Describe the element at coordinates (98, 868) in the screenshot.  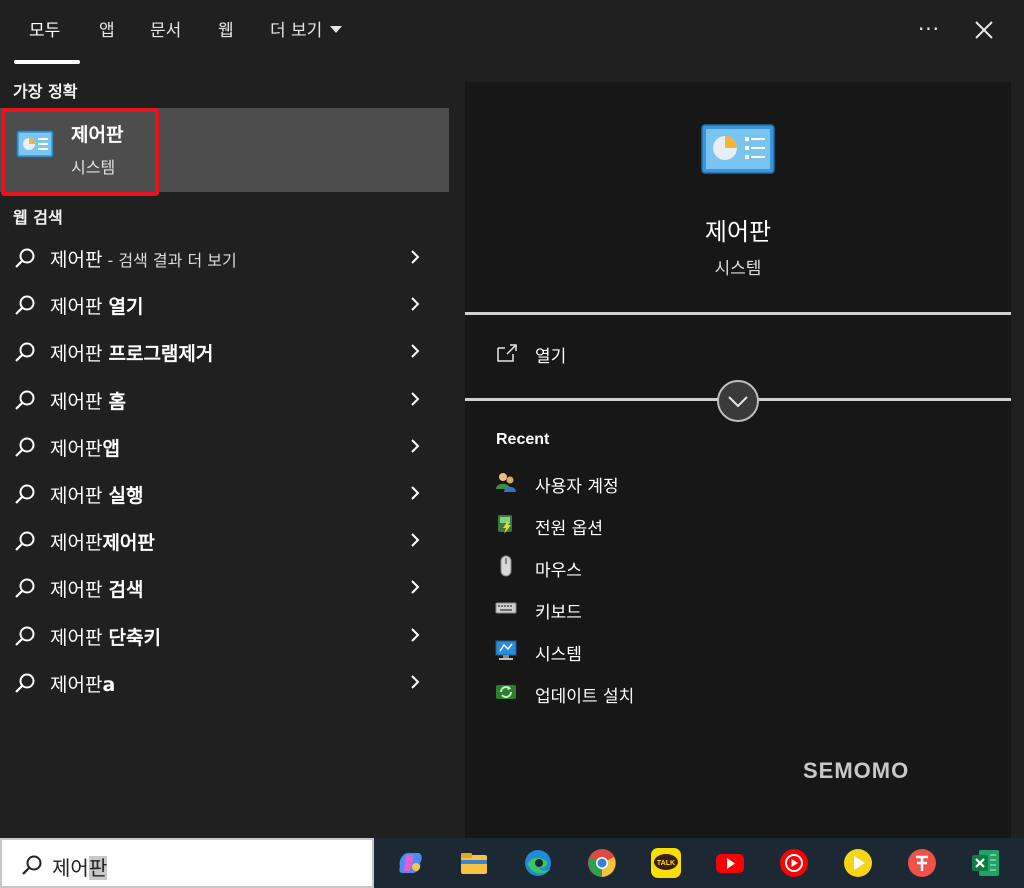
I see `search-selected-text: 판` at that location.